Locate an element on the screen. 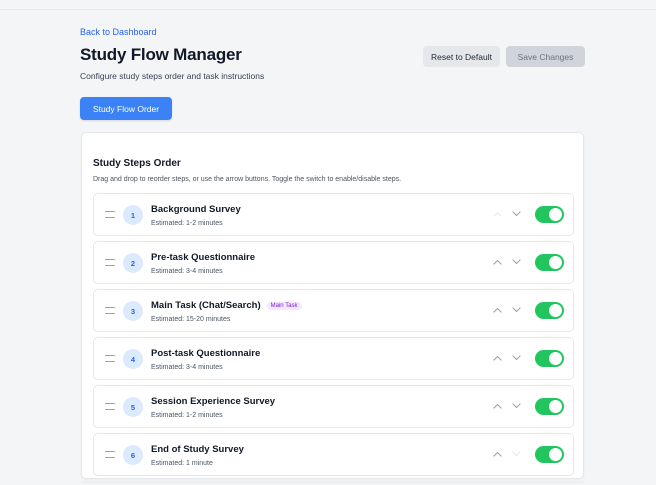 The height and width of the screenshot is (485, 672). step-title-text: Session Experience Survey is located at coordinates (213, 401).